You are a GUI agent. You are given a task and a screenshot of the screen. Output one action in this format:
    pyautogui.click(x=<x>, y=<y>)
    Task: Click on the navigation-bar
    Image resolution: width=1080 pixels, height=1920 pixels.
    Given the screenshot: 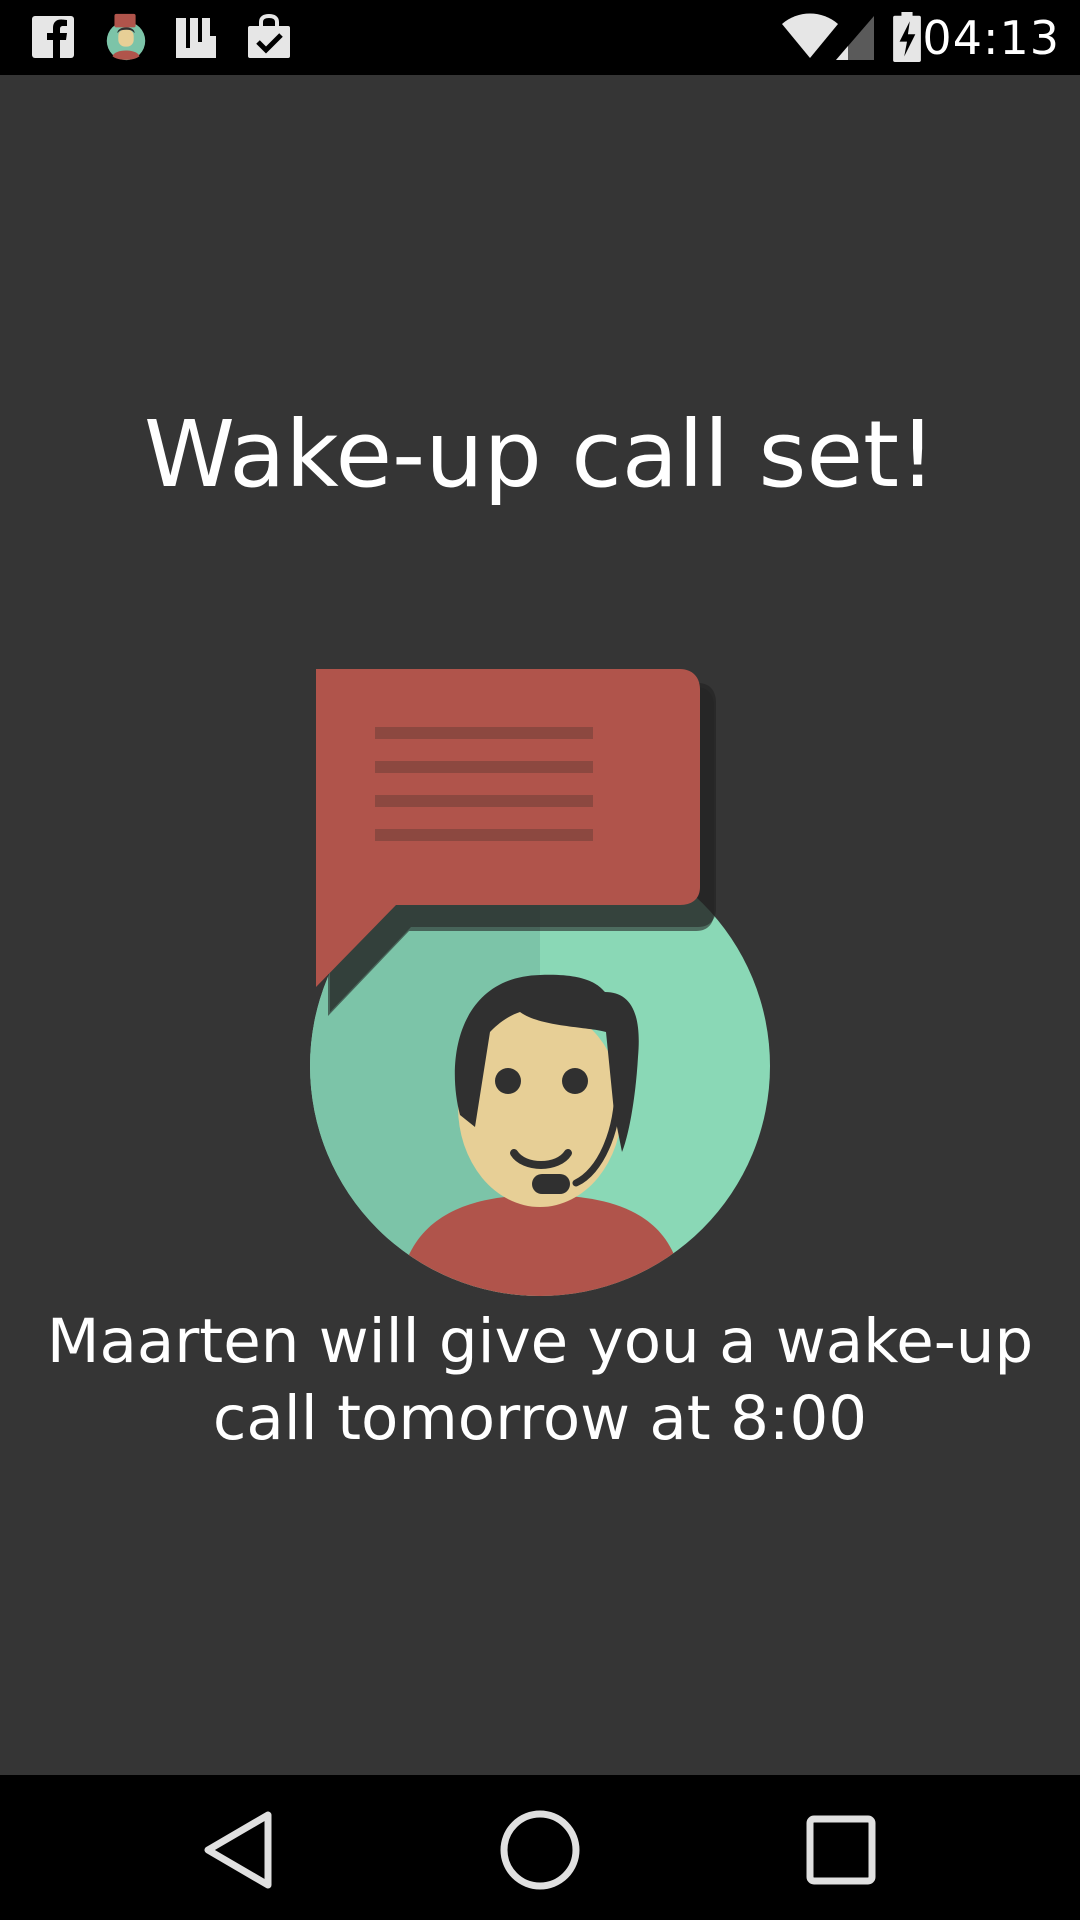 What is the action you would take?
    pyautogui.click(x=540, y=1847)
    